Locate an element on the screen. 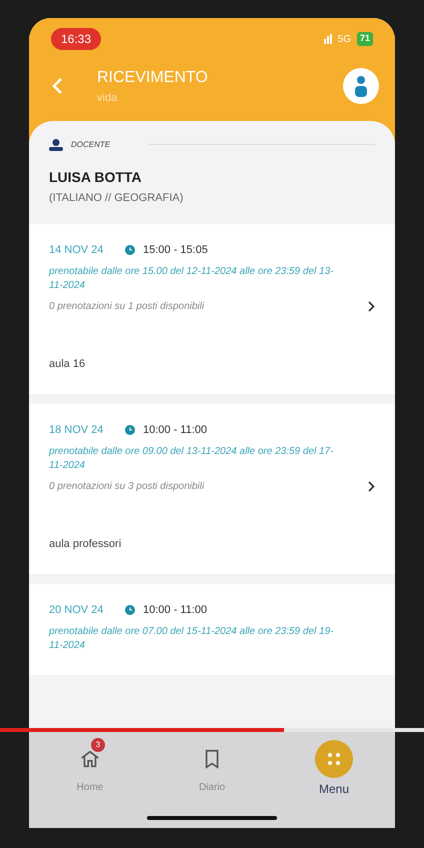  nav-tab: 3 Home is located at coordinates (90, 767).